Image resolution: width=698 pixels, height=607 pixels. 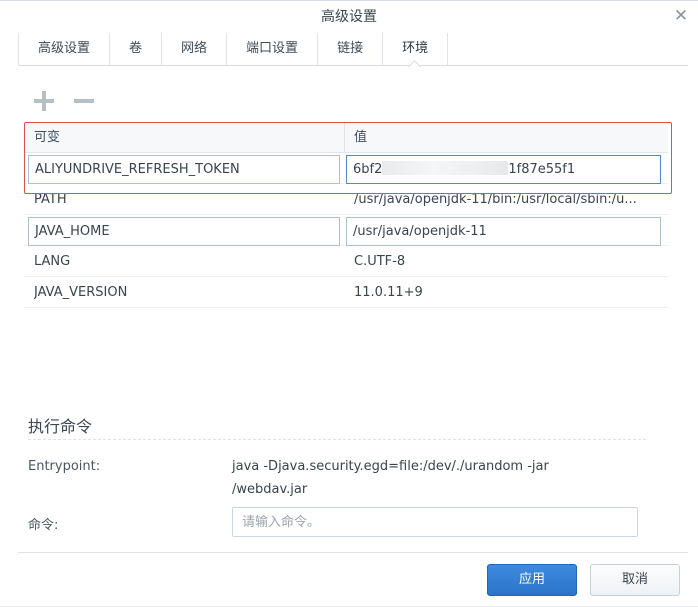 What do you see at coordinates (346, 292) in the screenshot?
I see `table-row: JAVA_VERSION 11.0.11+9` at bounding box center [346, 292].